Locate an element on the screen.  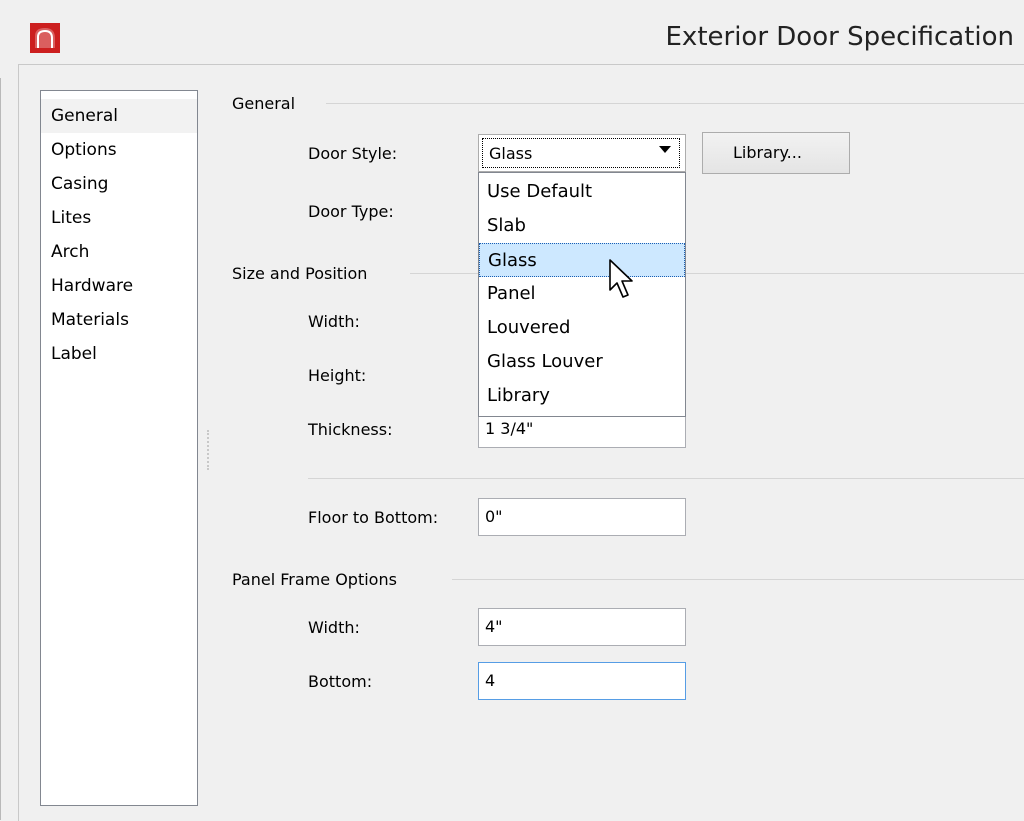
nav-item-lites: Lites is located at coordinates (119, 218).